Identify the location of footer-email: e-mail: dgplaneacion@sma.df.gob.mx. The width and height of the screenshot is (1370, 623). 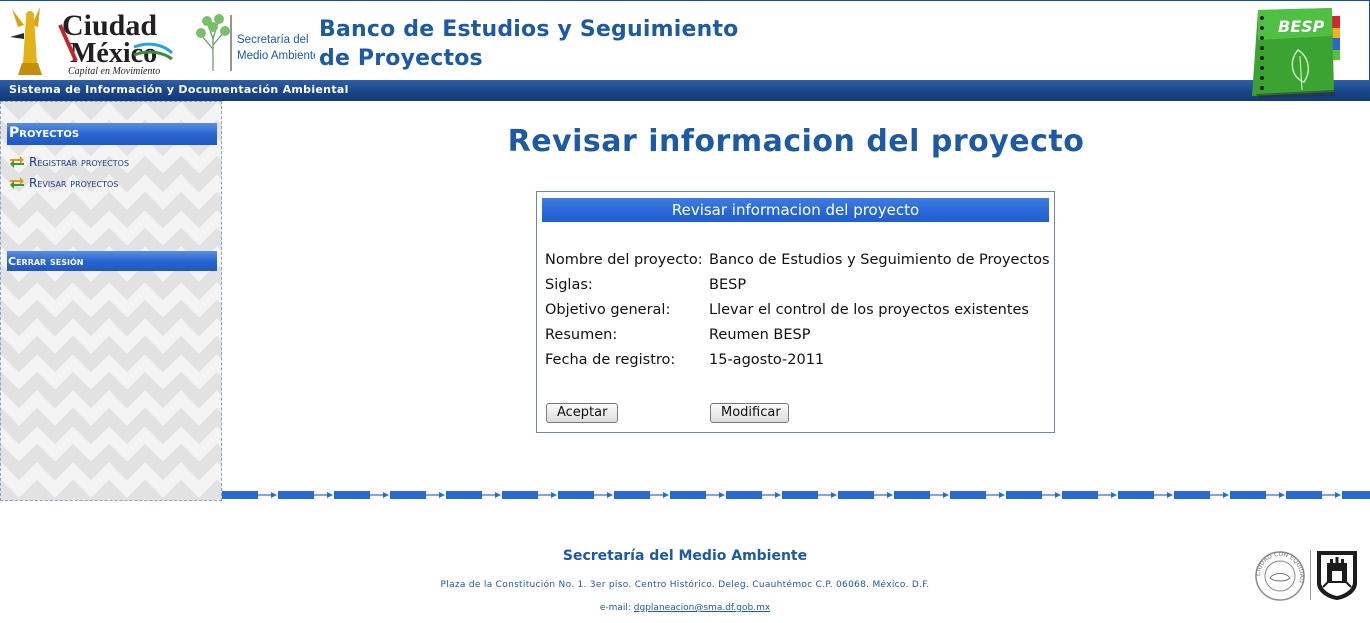
(685, 608).